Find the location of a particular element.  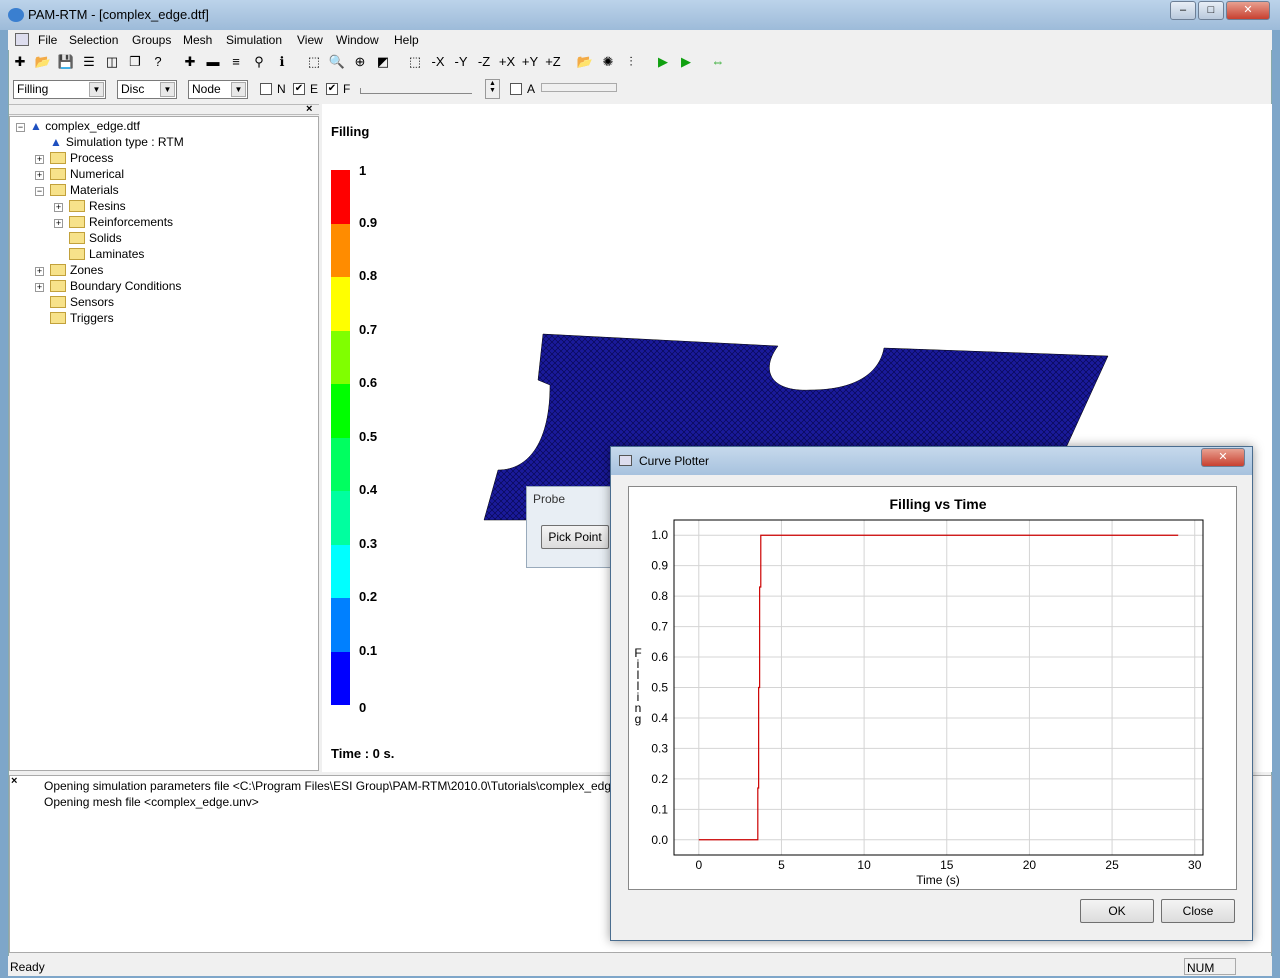

log-close-icon: × is located at coordinates (14, 781).